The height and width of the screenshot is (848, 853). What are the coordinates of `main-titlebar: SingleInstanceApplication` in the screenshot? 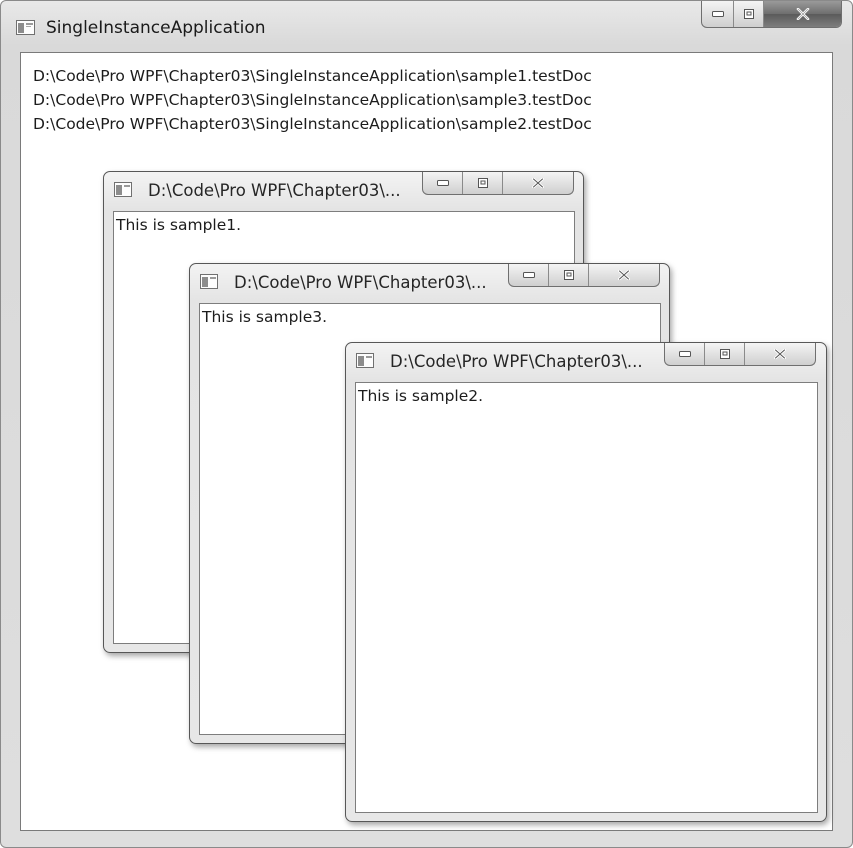 It's located at (426, 24).